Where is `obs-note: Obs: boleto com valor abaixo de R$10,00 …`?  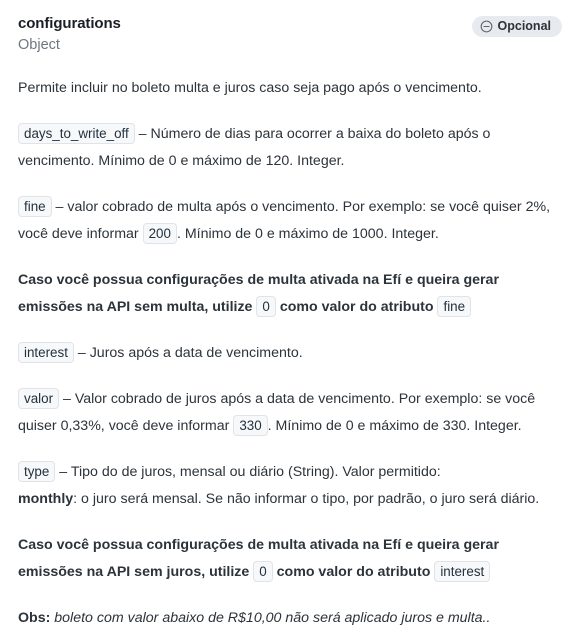 obs-note: Obs: boleto com valor abaixo de R$10,00 … is located at coordinates (290, 618).